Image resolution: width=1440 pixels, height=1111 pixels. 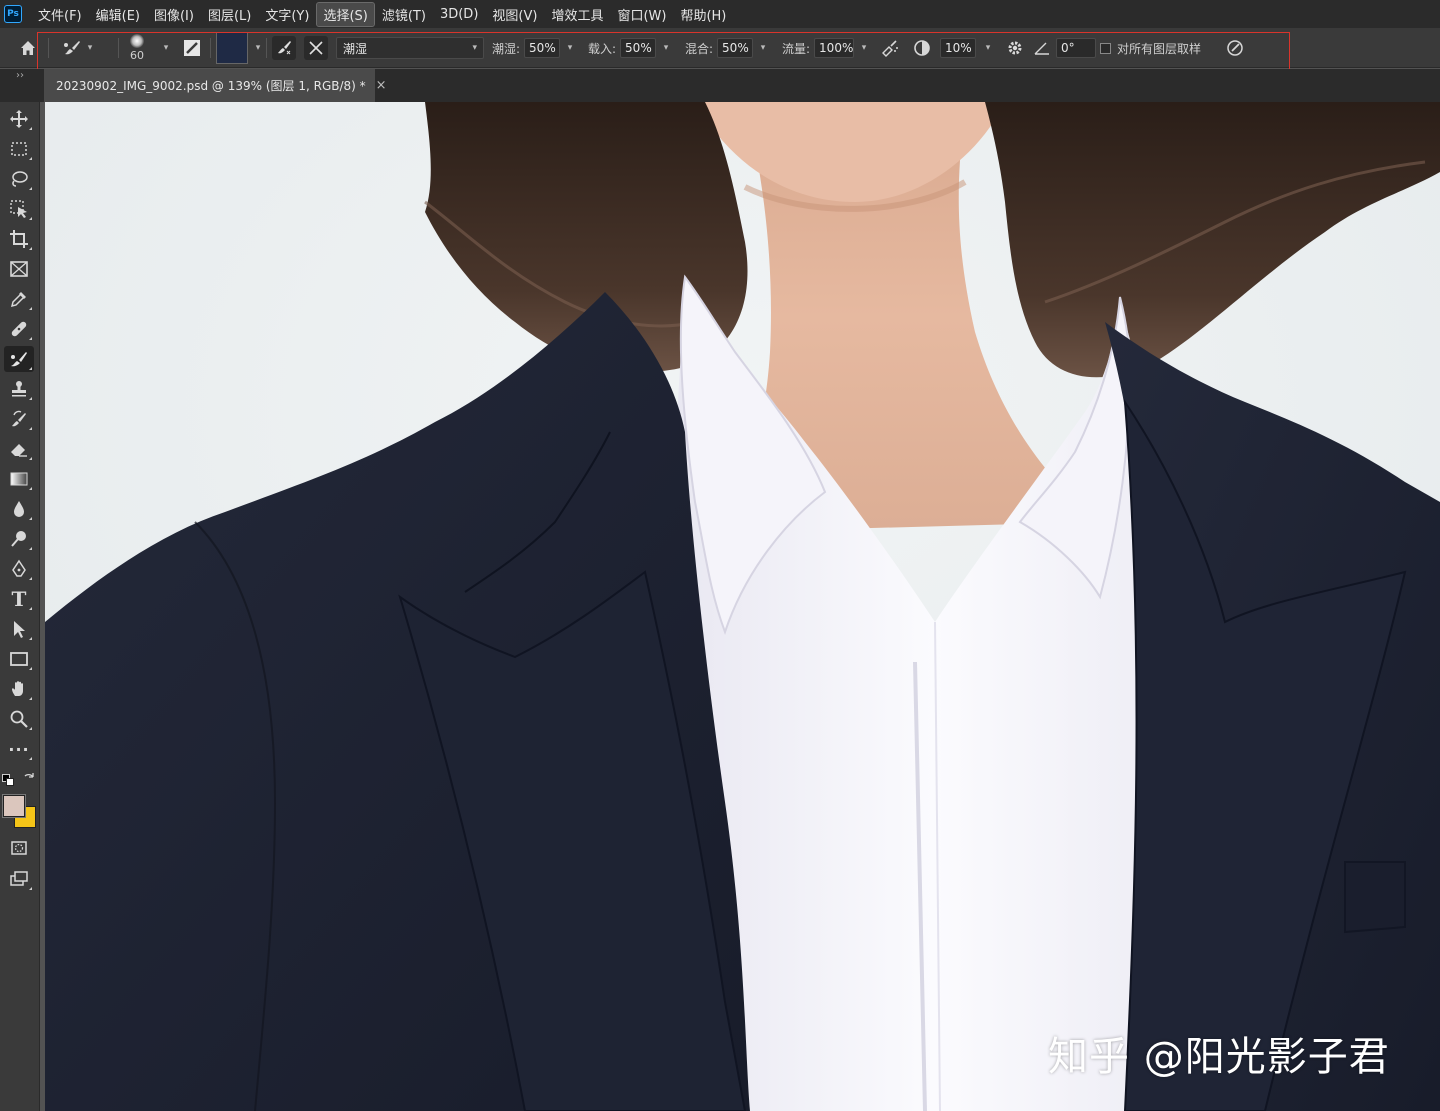 What do you see at coordinates (20, 75) in the screenshot?
I see `double-chevron-icon: ››` at bounding box center [20, 75].